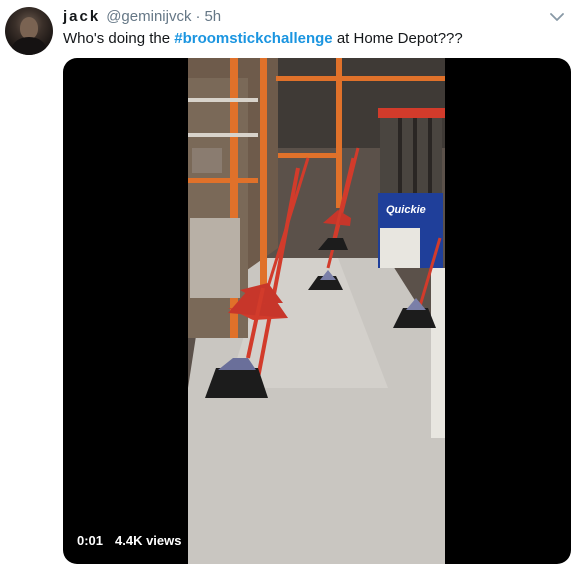 This screenshot has width=578, height=569. What do you see at coordinates (148, 16) in the screenshot?
I see `author-handle: @geminijvck` at bounding box center [148, 16].